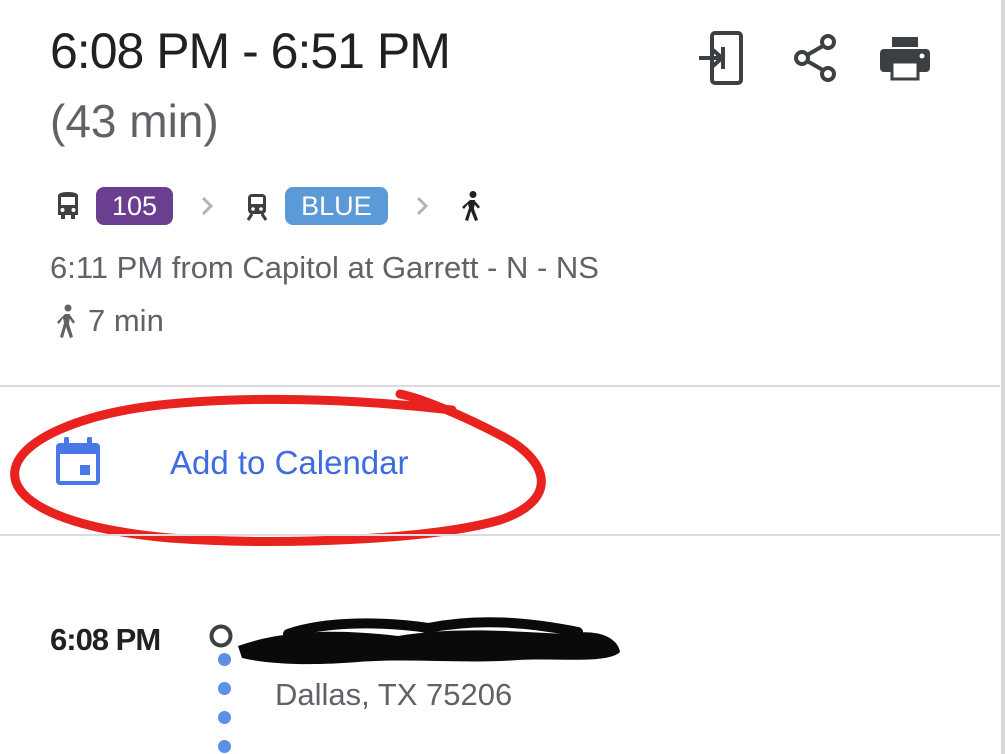 Image resolution: width=1005 pixels, height=754 pixels. Describe the element at coordinates (816, 58) in the screenshot. I see `share-icon` at that location.